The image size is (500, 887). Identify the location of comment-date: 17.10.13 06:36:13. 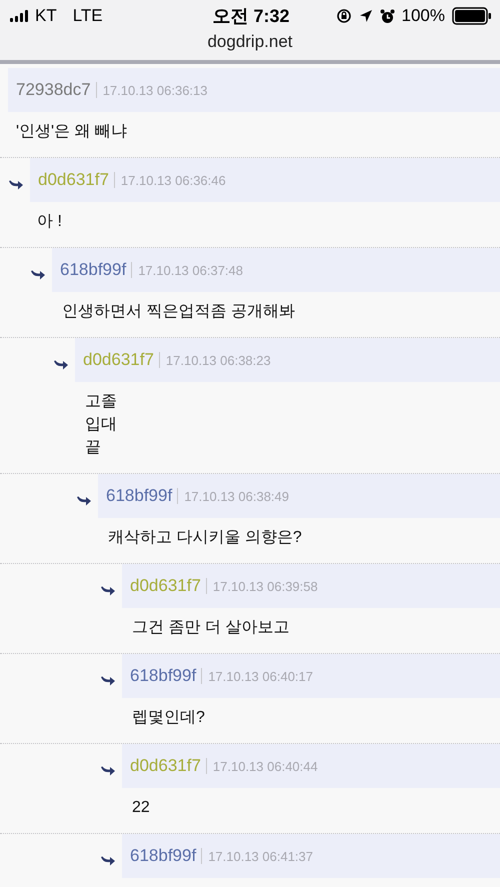
(155, 90).